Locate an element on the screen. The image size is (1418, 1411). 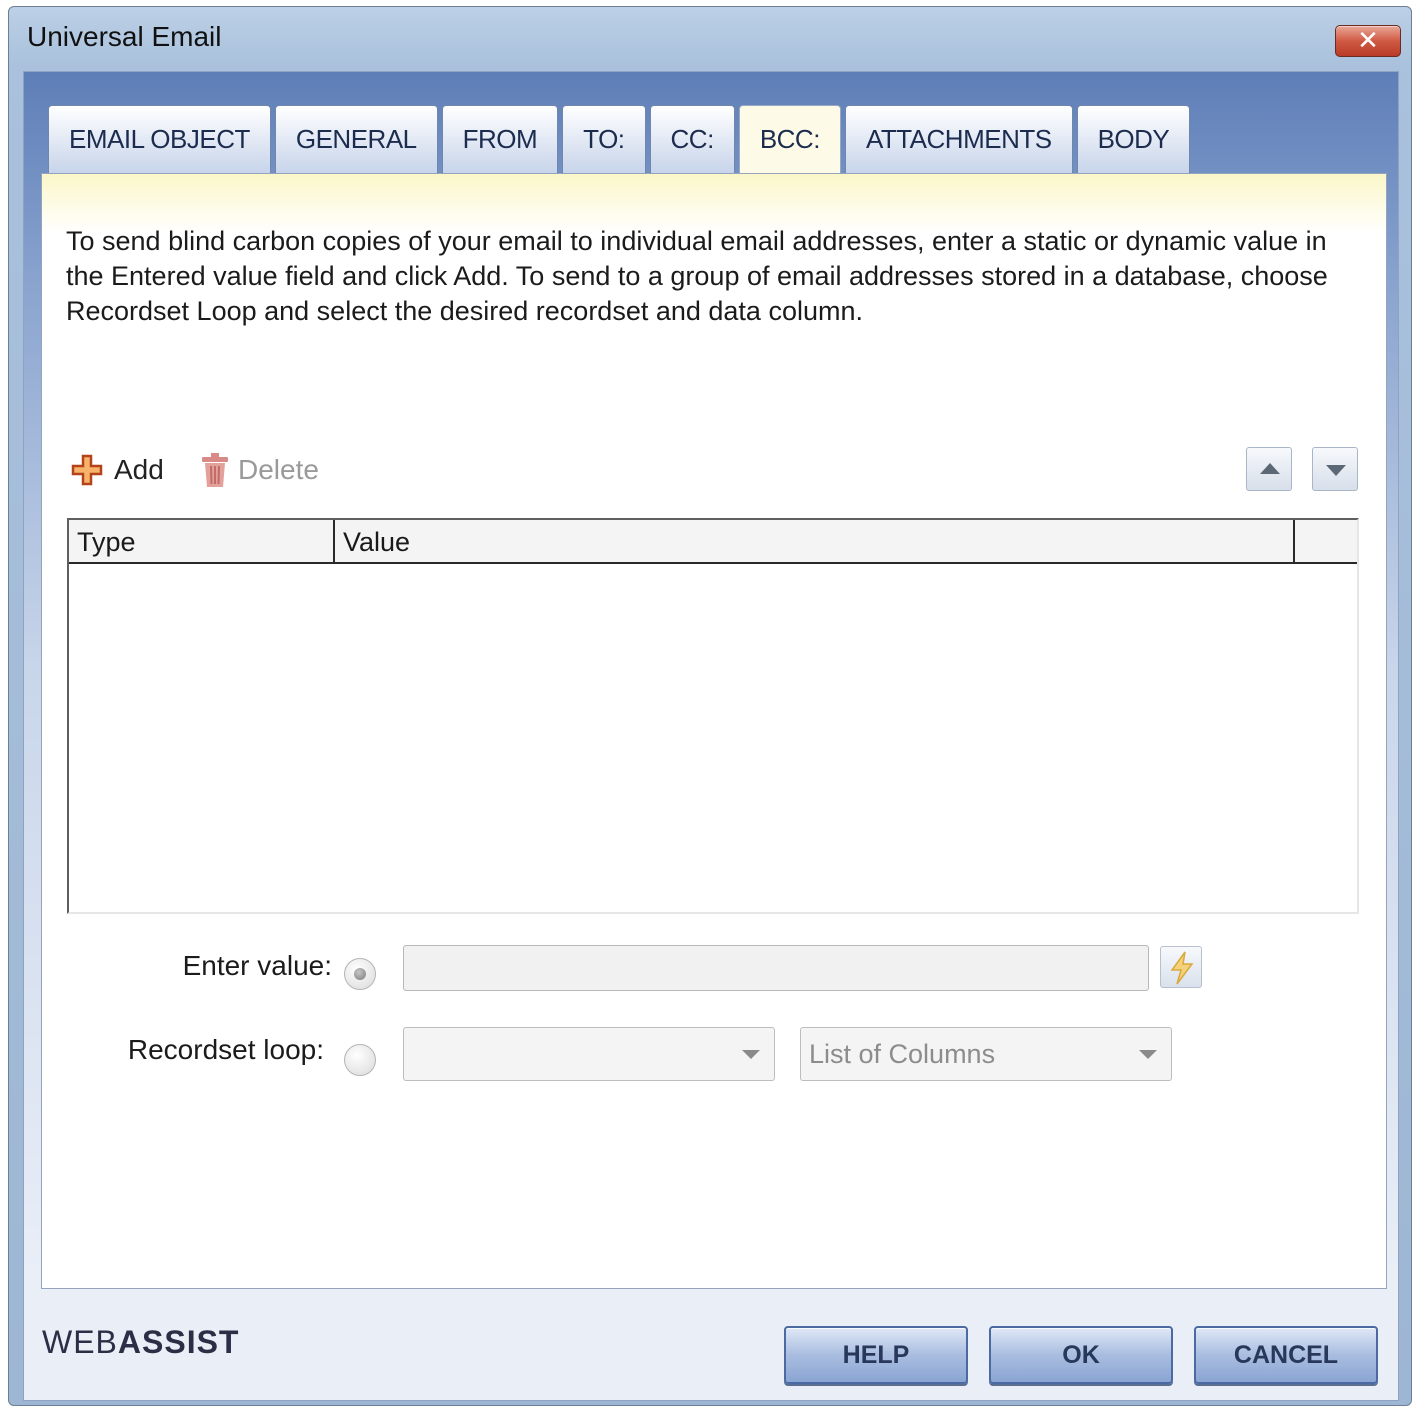
column-header-value: Value is located at coordinates (815, 541).